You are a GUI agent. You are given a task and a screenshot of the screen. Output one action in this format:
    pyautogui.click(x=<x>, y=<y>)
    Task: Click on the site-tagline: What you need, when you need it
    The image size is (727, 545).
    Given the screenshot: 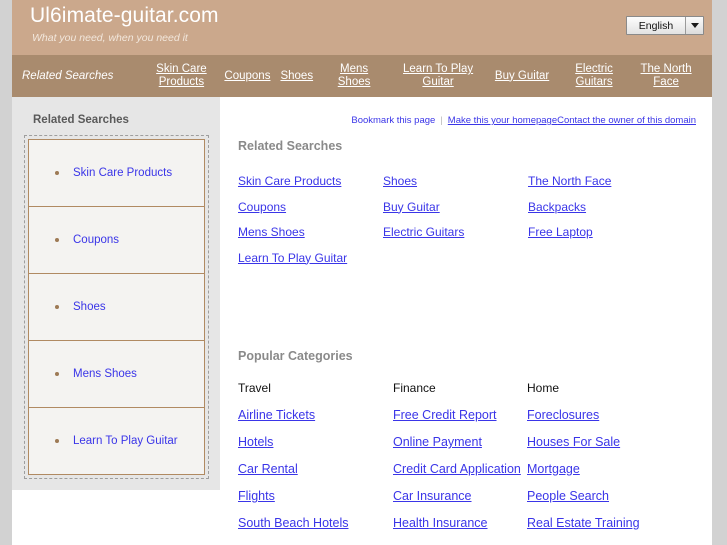 What is the action you would take?
    pyautogui.click(x=110, y=38)
    